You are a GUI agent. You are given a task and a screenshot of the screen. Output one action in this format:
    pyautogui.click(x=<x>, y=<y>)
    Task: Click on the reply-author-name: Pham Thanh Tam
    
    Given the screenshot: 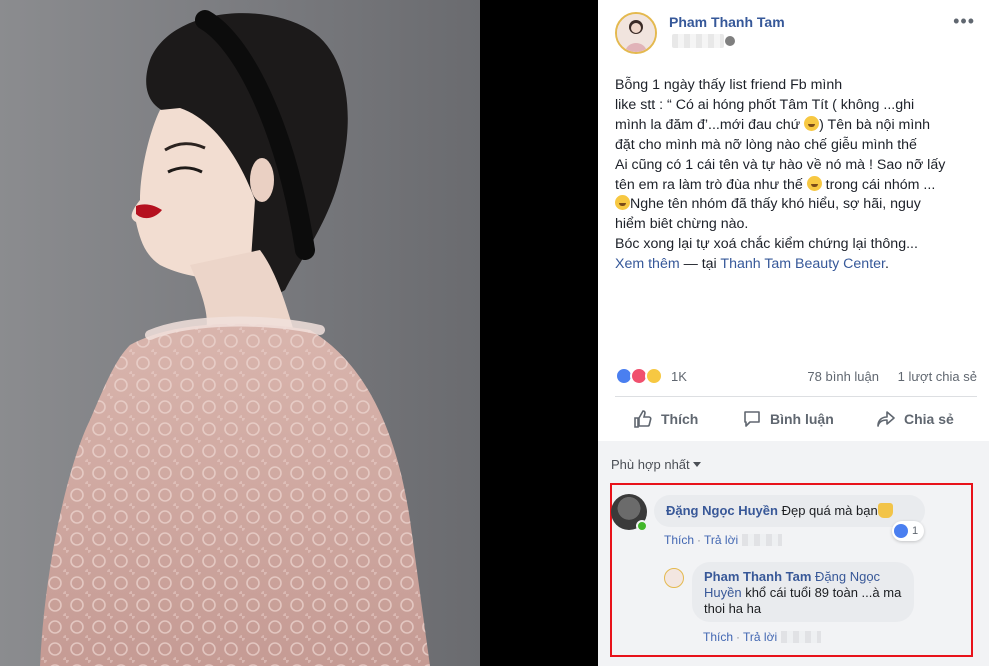 What is the action you would take?
    pyautogui.click(x=757, y=576)
    